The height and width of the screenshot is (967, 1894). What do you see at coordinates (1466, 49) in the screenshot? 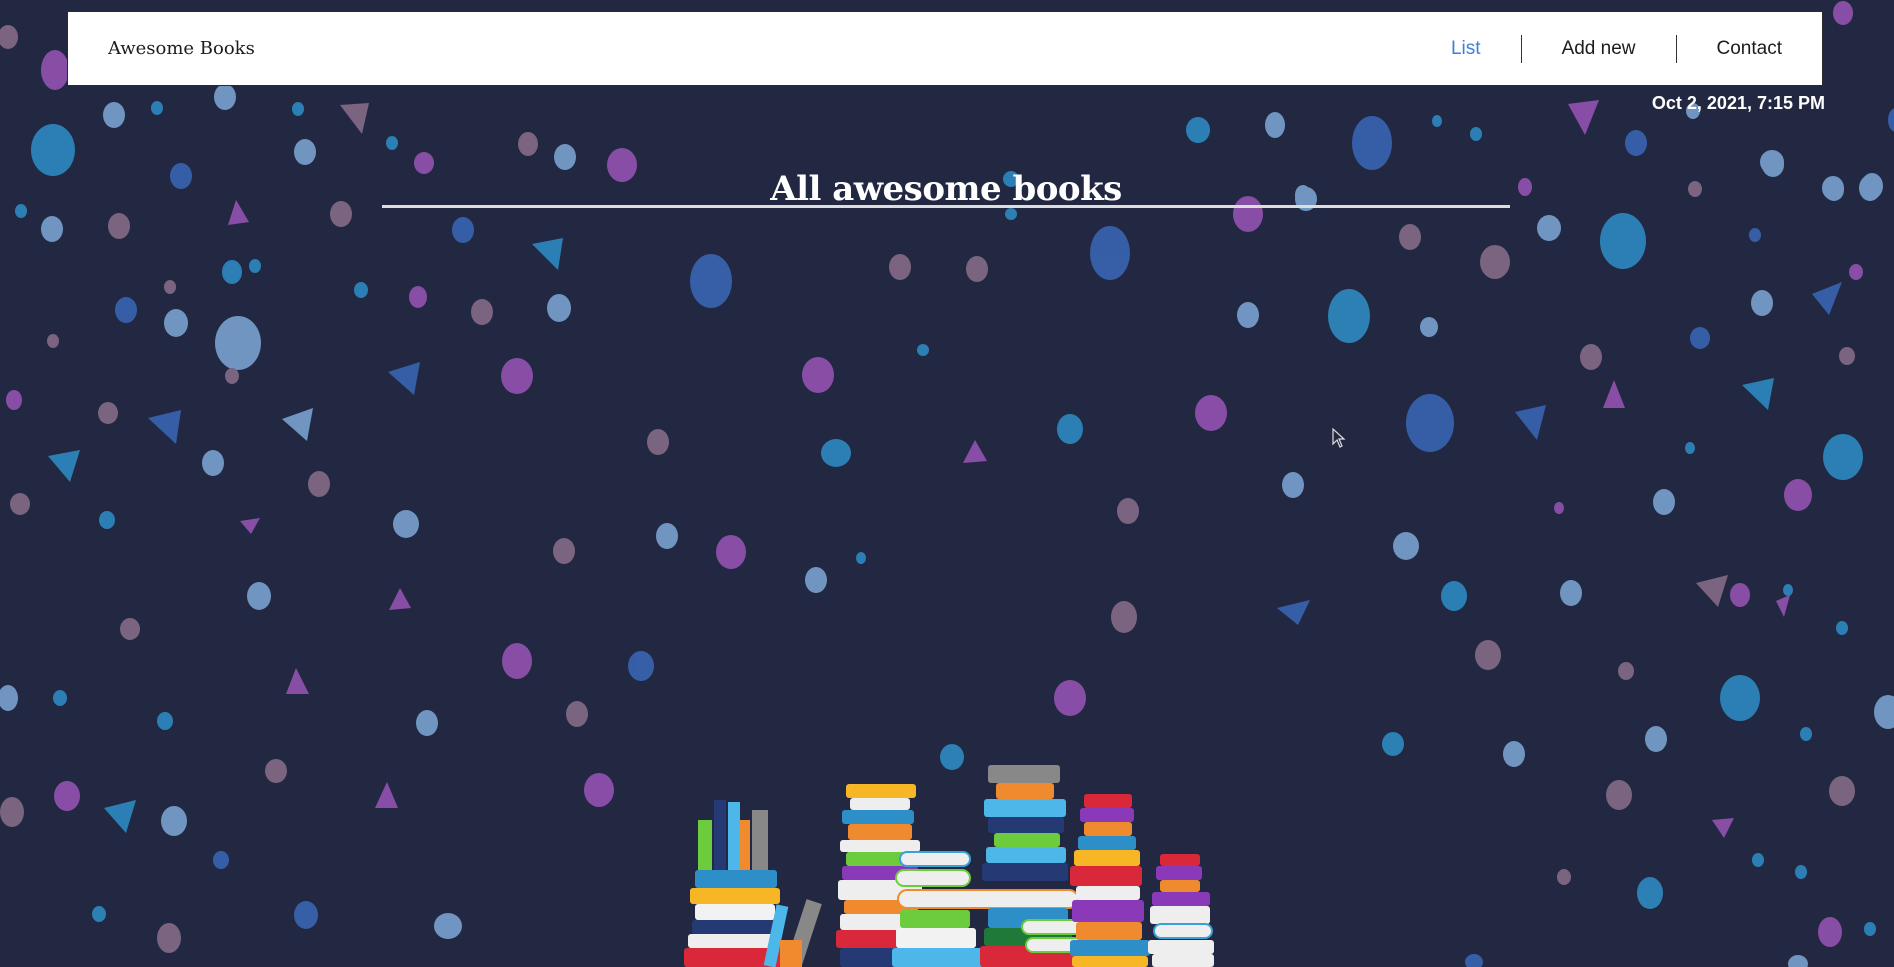
I see `nav-link-list: List` at bounding box center [1466, 49].